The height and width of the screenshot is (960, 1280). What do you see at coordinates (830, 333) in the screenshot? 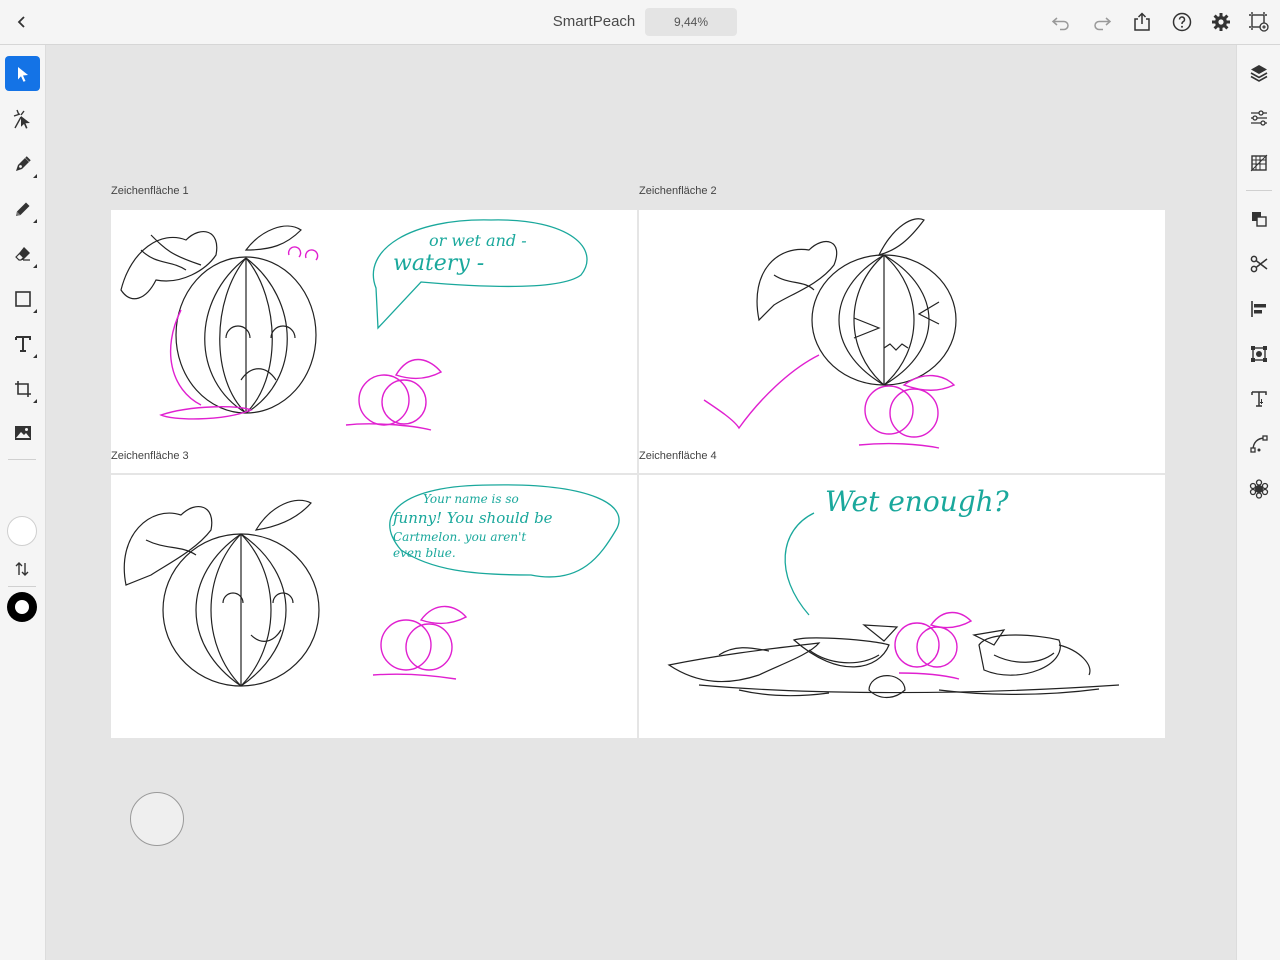
I see `artboard-2-drawing` at bounding box center [830, 333].